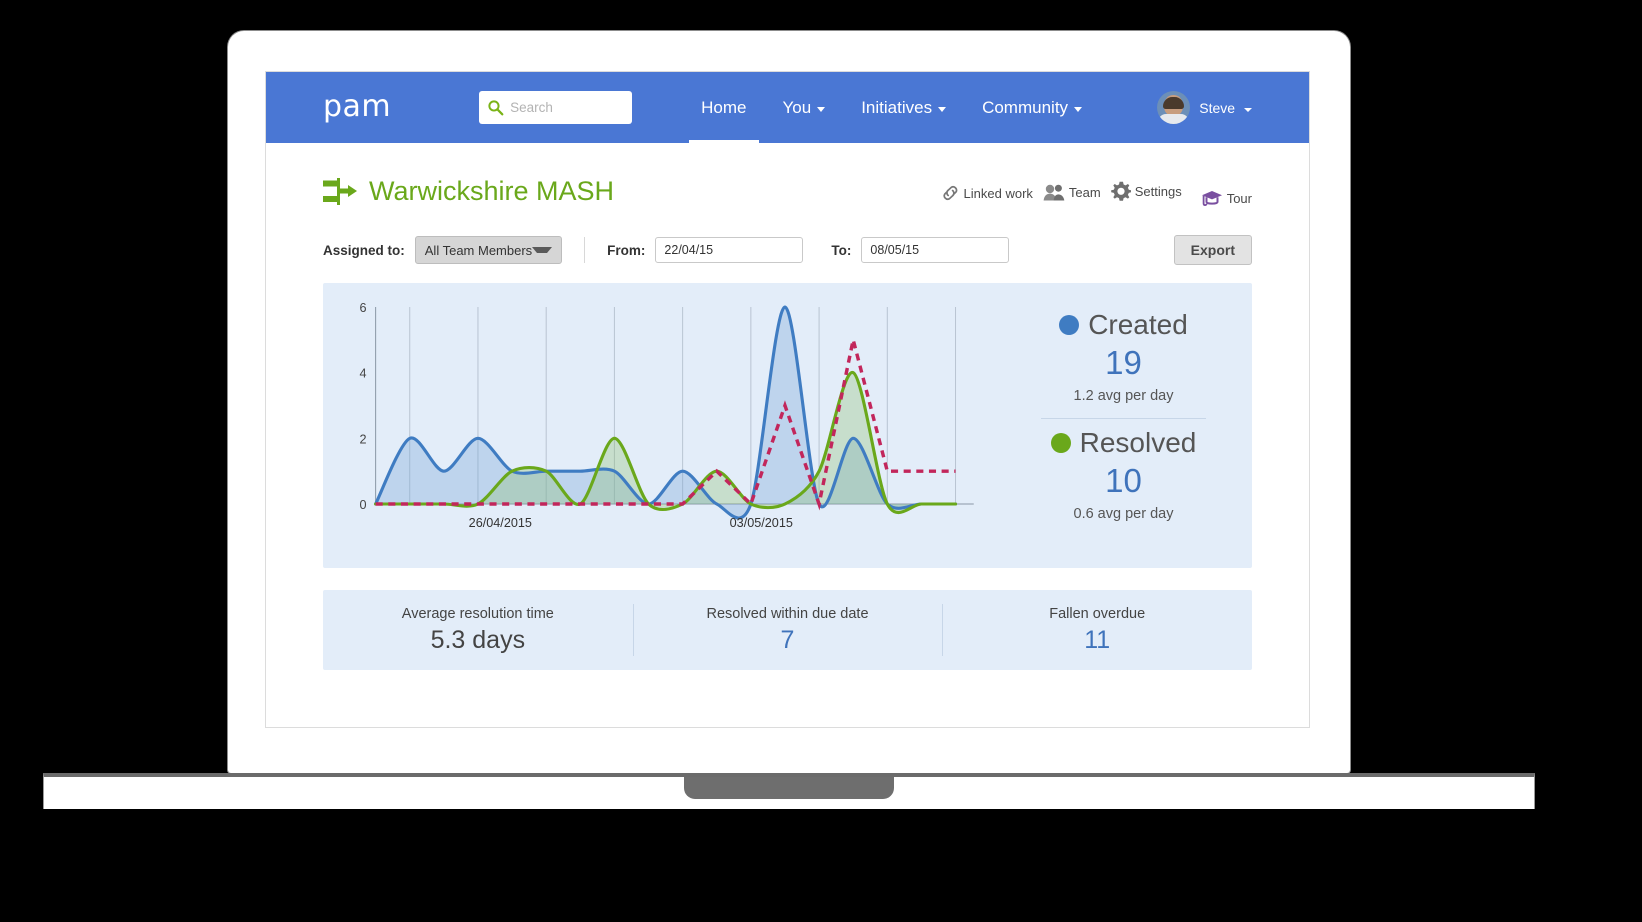  What do you see at coordinates (585, 250) in the screenshot?
I see `filter-divider` at bounding box center [585, 250].